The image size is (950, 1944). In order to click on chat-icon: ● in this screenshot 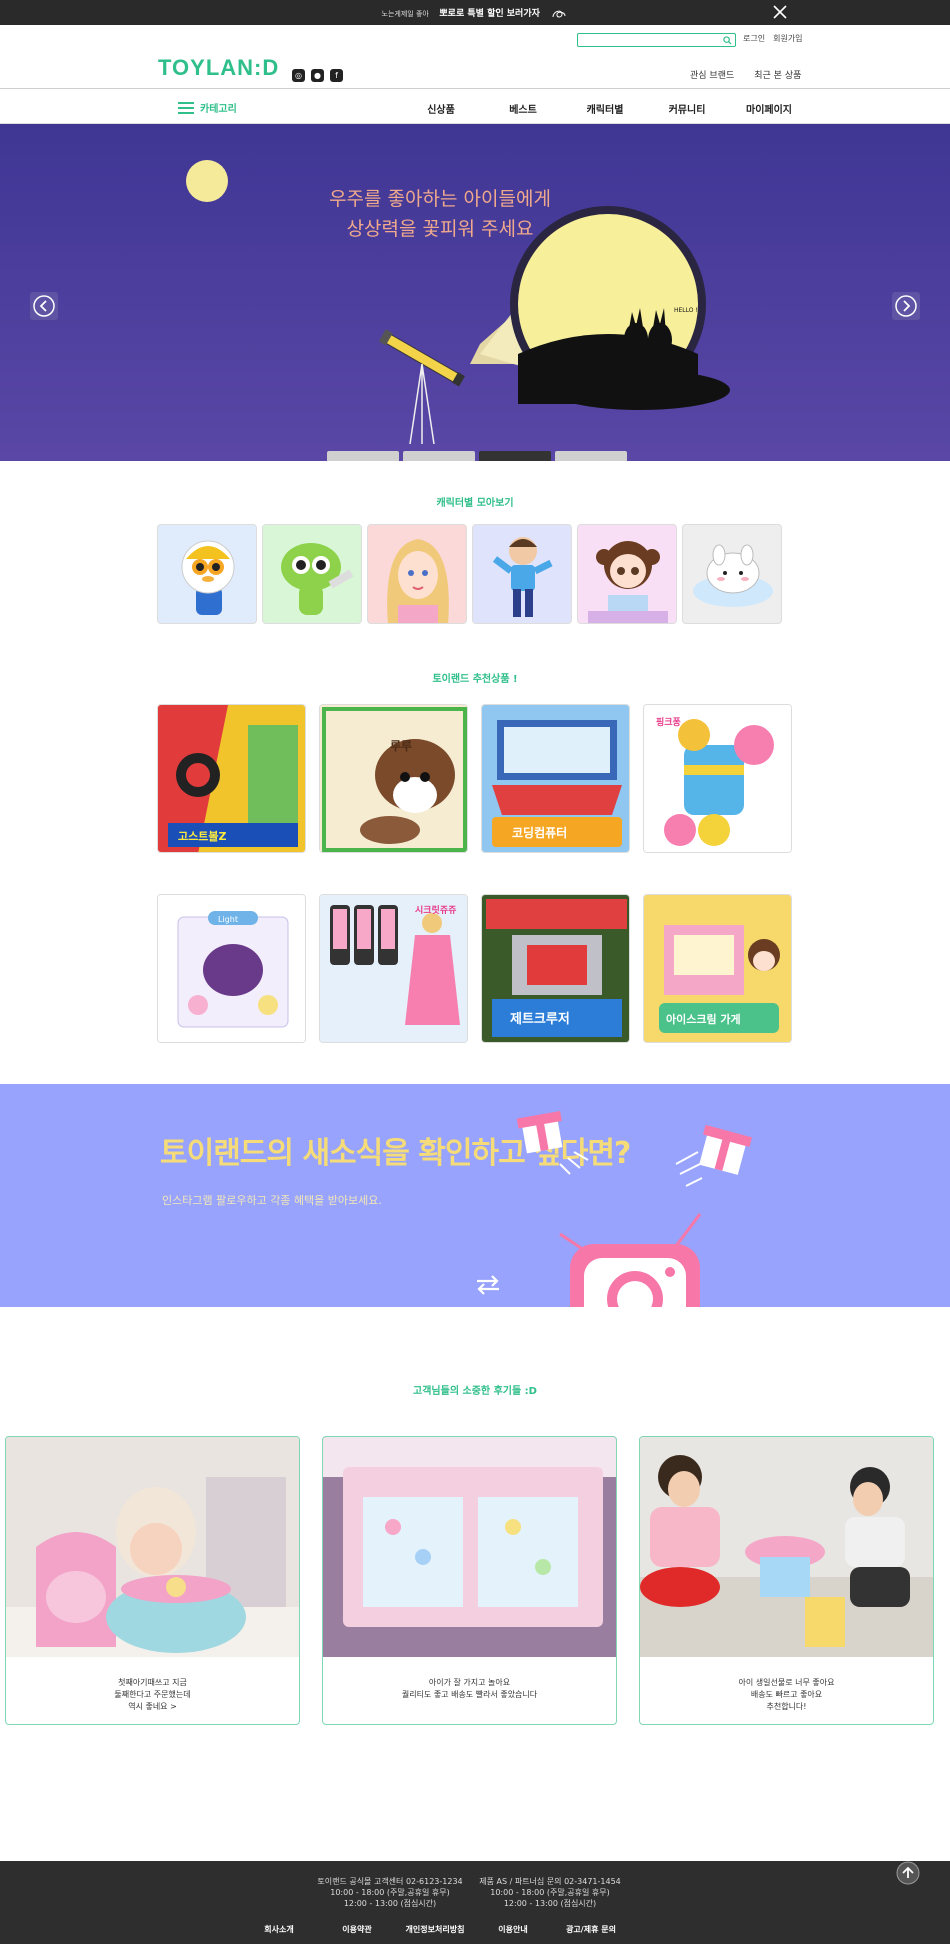, I will do `click(317, 75)`.